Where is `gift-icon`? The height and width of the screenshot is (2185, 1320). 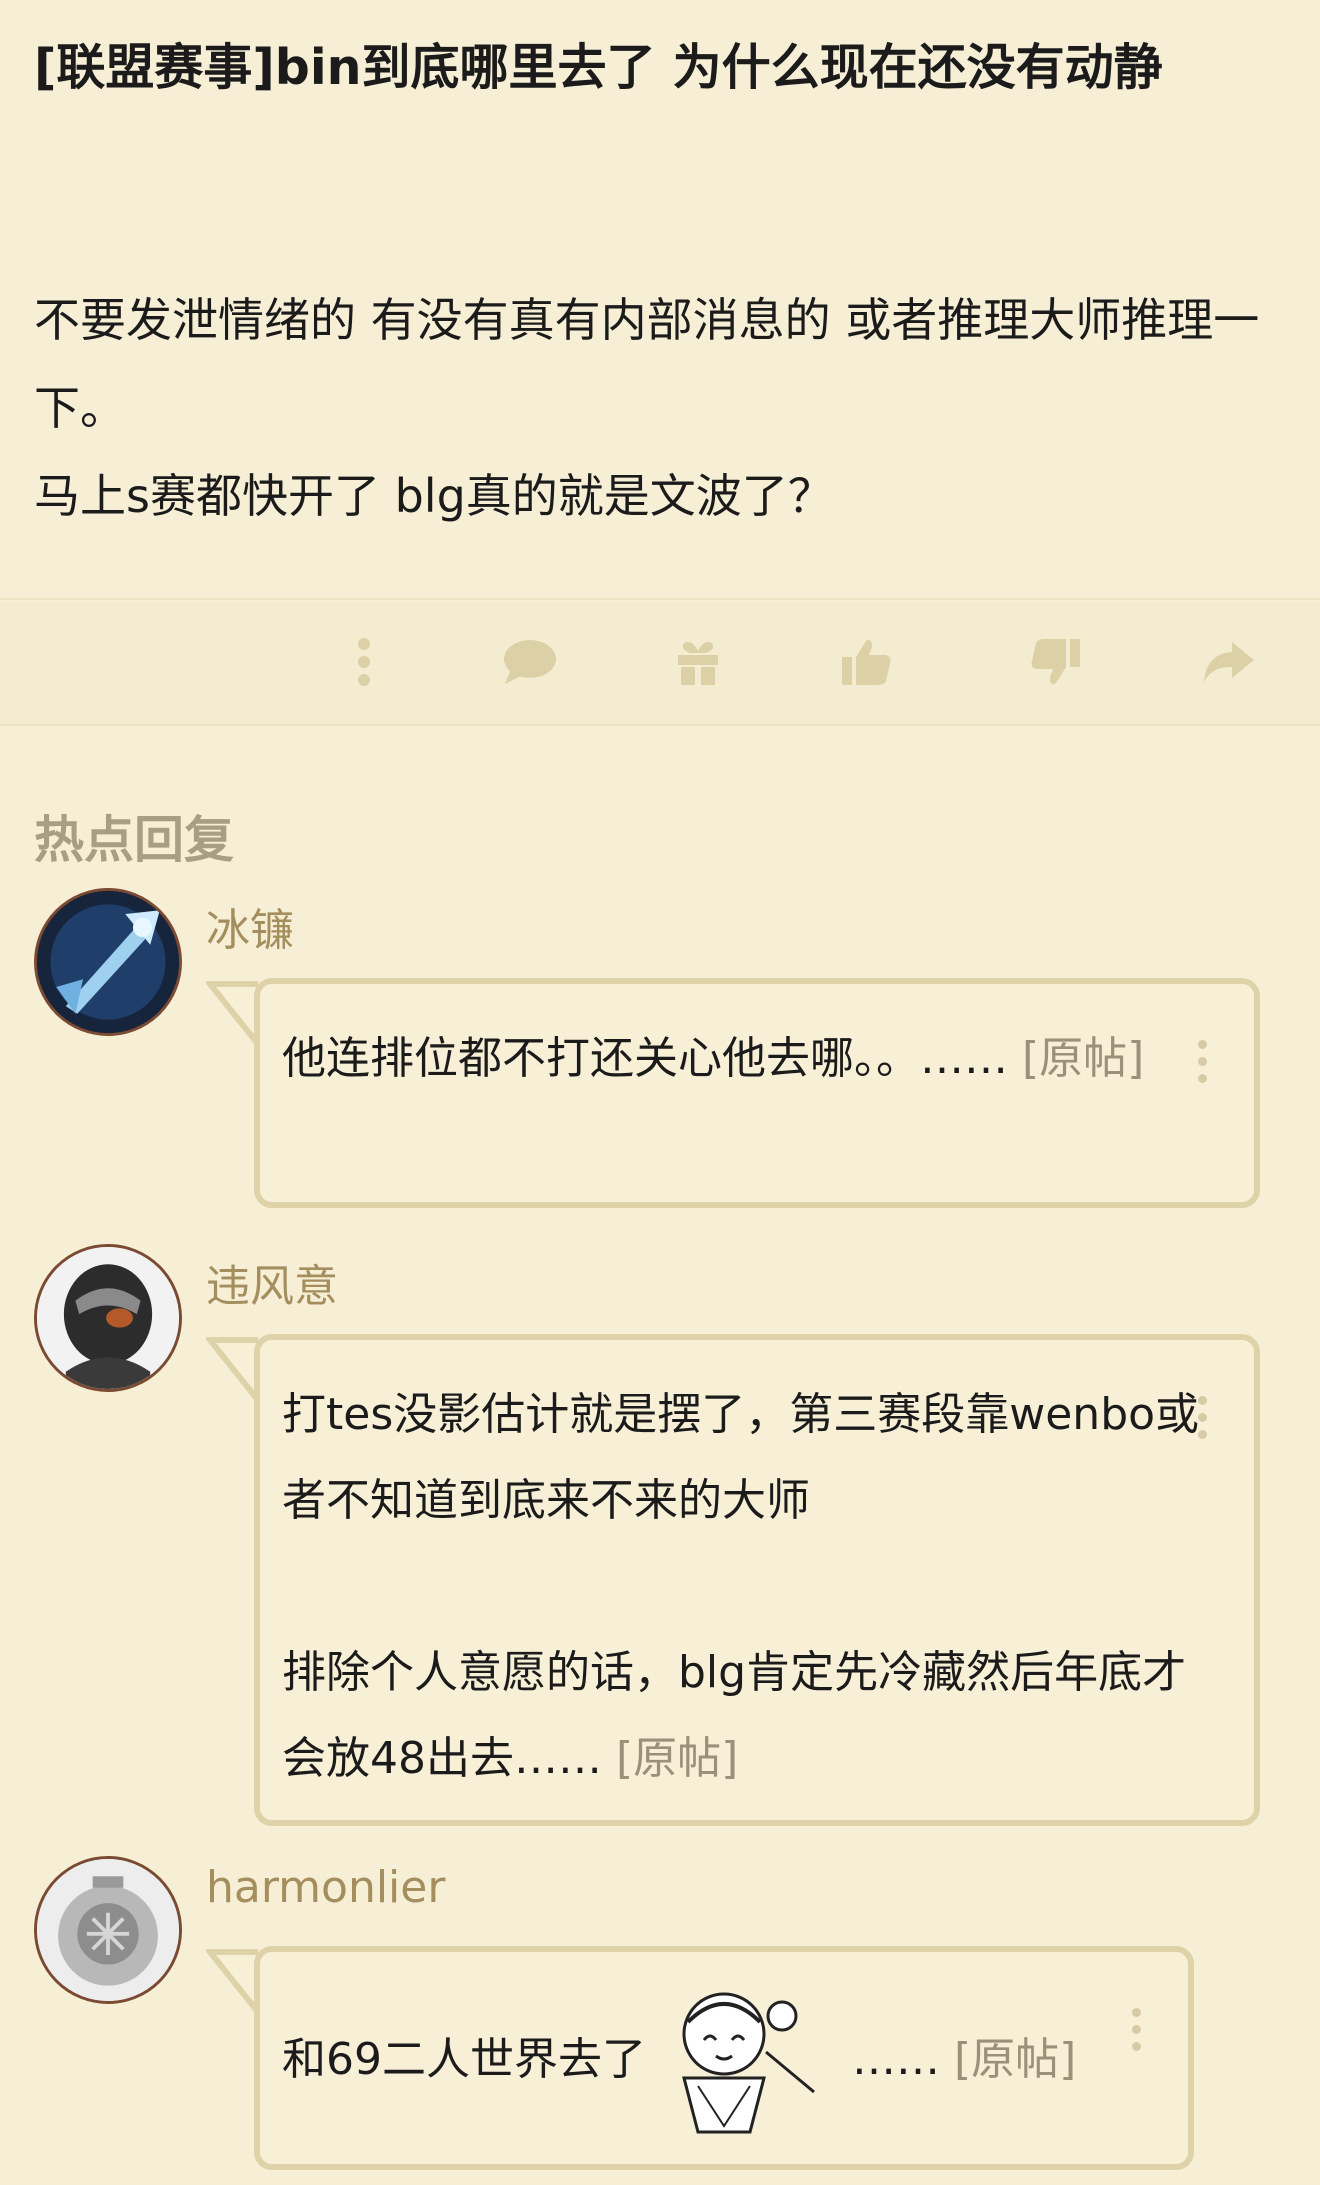 gift-icon is located at coordinates (698, 662).